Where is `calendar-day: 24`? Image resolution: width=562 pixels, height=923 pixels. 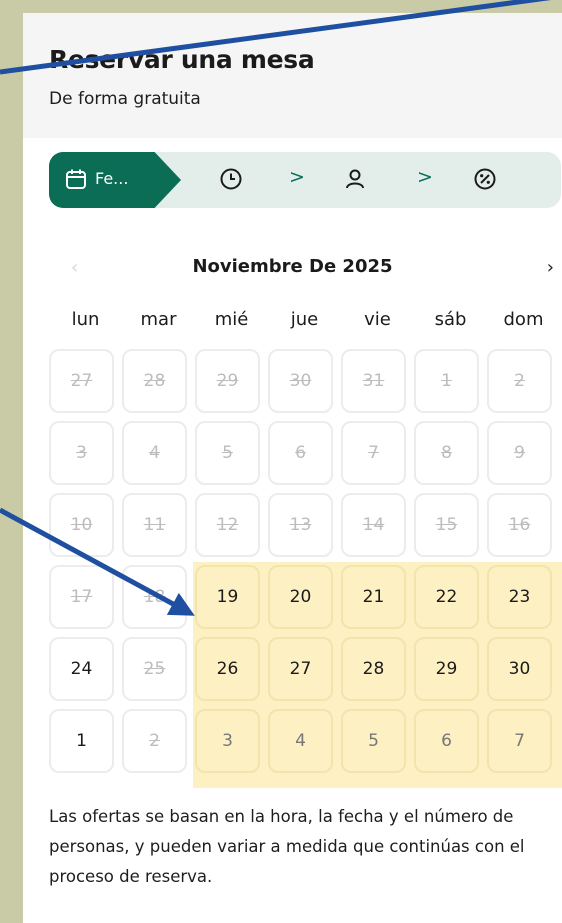 calendar-day: 24 is located at coordinates (81, 669).